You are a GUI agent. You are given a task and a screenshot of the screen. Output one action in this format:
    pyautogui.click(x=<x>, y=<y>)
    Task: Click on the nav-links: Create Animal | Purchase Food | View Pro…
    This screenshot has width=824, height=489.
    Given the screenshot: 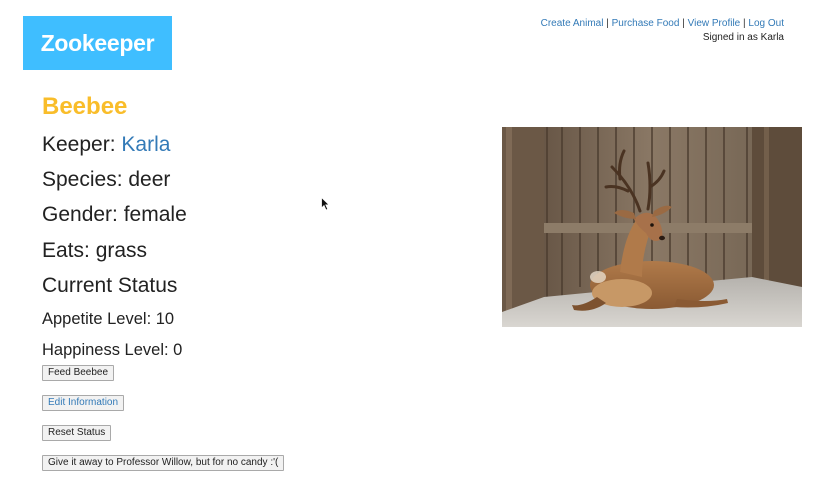 What is the action you would take?
    pyautogui.click(x=662, y=23)
    